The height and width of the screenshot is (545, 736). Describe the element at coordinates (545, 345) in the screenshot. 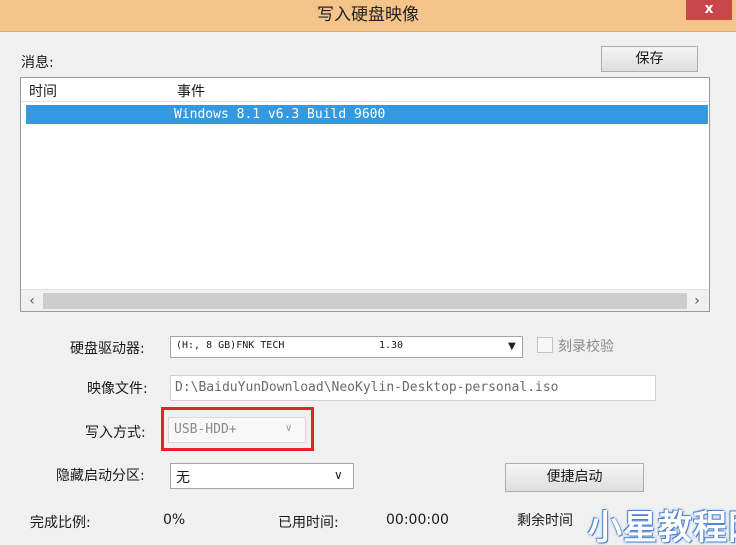

I see `verify-checkbox` at that location.